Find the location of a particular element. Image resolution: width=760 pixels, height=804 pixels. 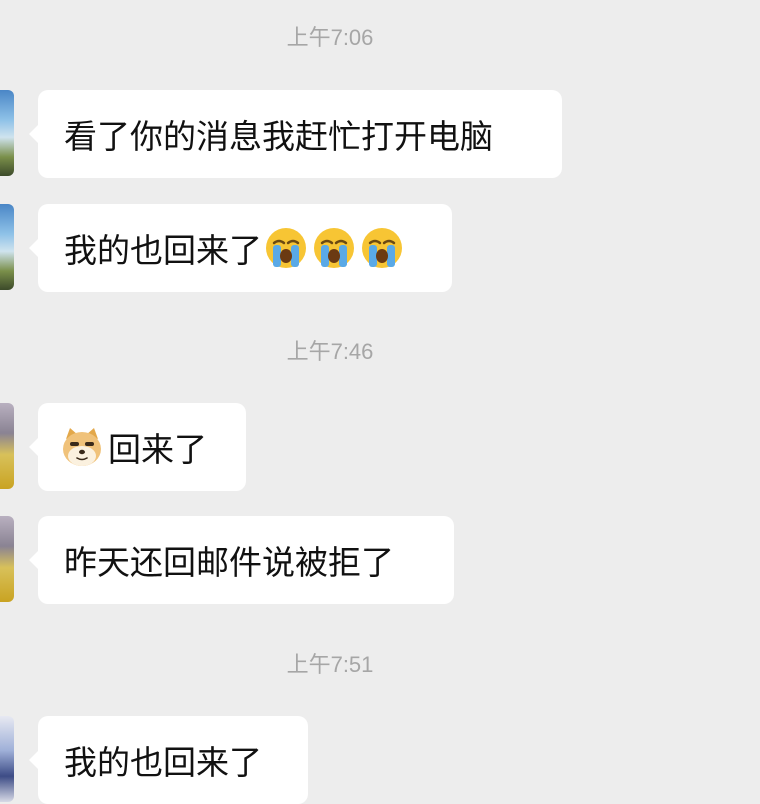

message-bubble-4: 昨天还回邮件说被拒了 is located at coordinates (241, 560).